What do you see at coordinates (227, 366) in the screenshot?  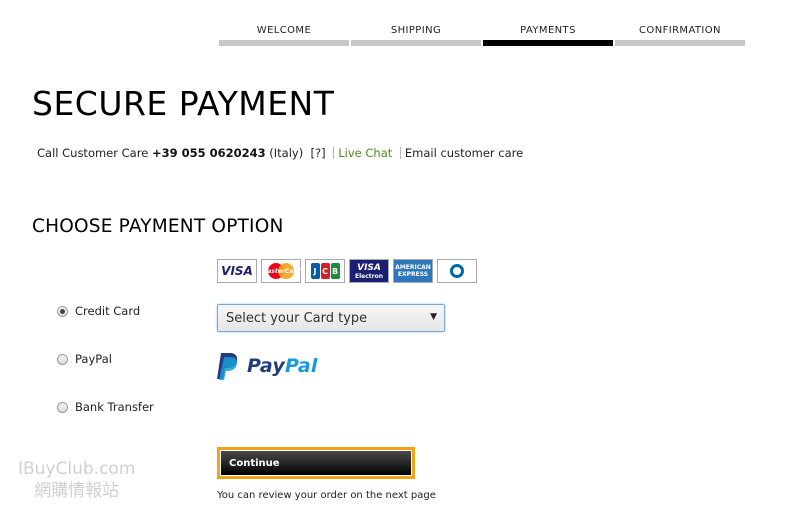 I see `paypal-p-icon` at bounding box center [227, 366].